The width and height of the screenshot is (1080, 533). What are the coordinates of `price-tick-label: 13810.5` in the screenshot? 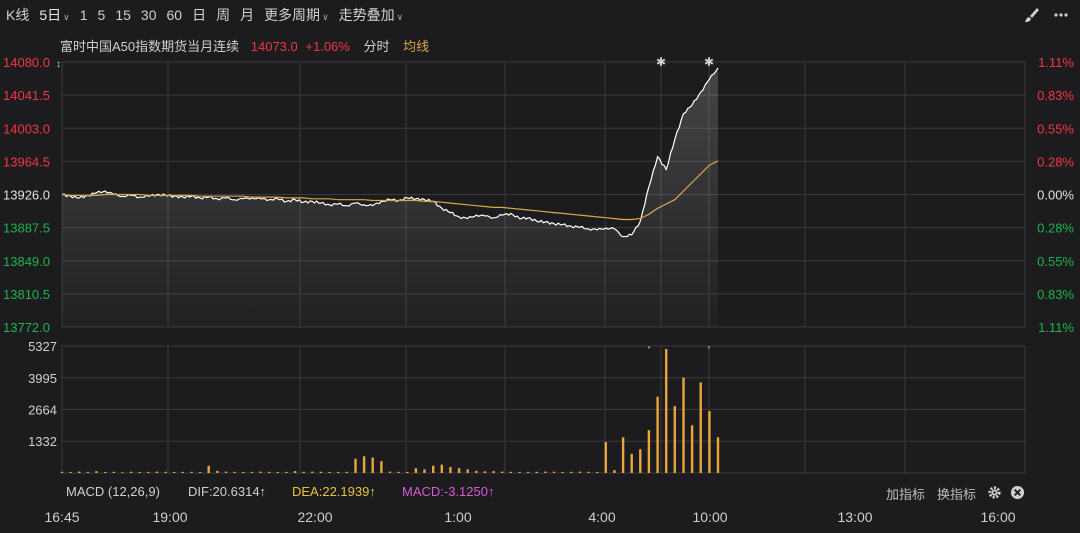 It's located at (26, 294).